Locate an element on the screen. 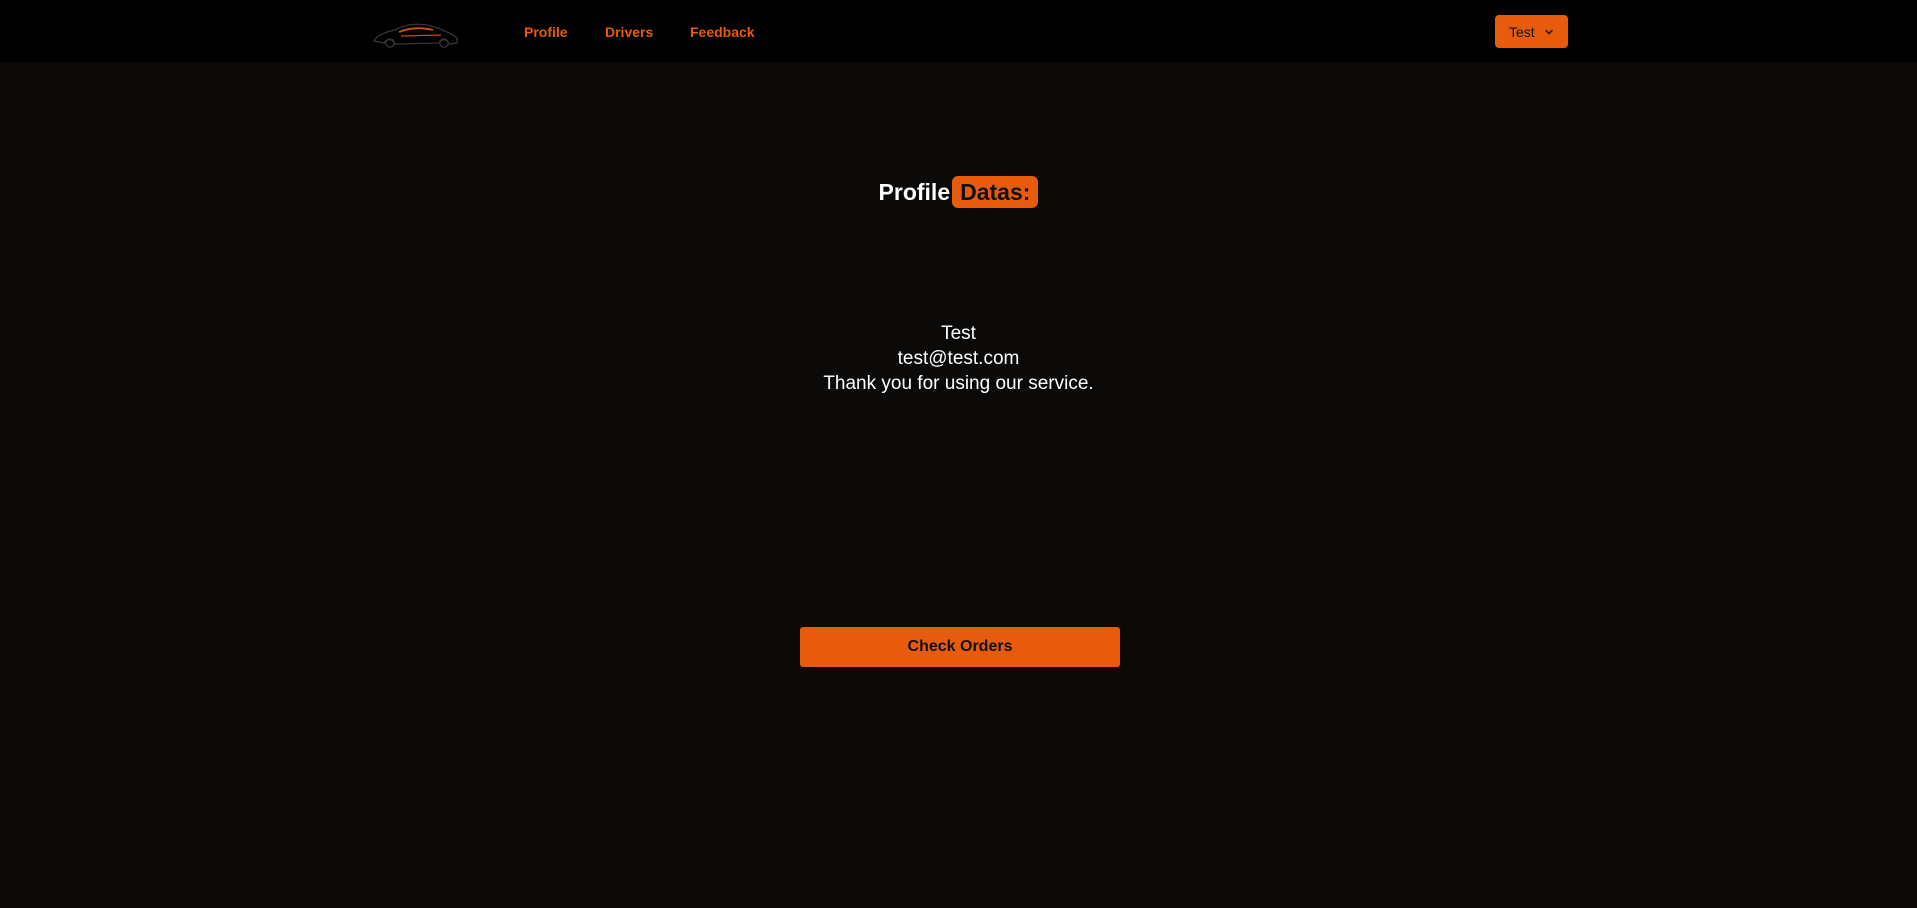  nav-link-profile: Profile is located at coordinates (546, 32).